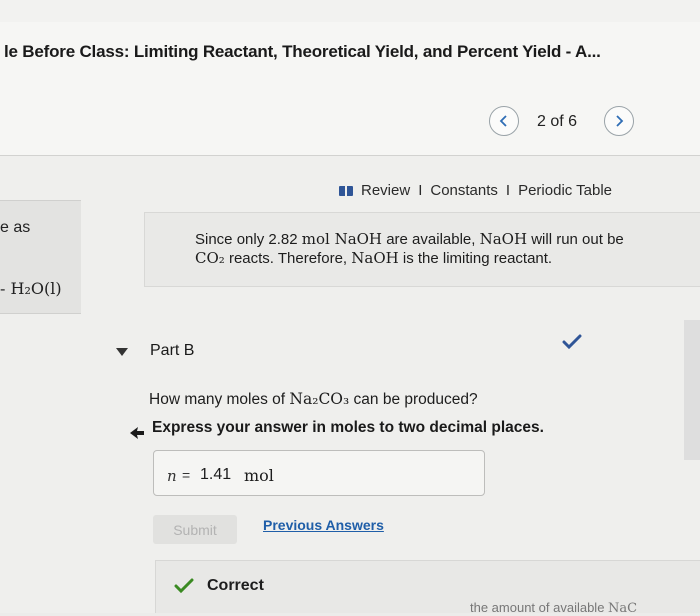 This screenshot has width=700, height=616. Describe the element at coordinates (464, 190) in the screenshot. I see `constants-link: Constants` at that location.